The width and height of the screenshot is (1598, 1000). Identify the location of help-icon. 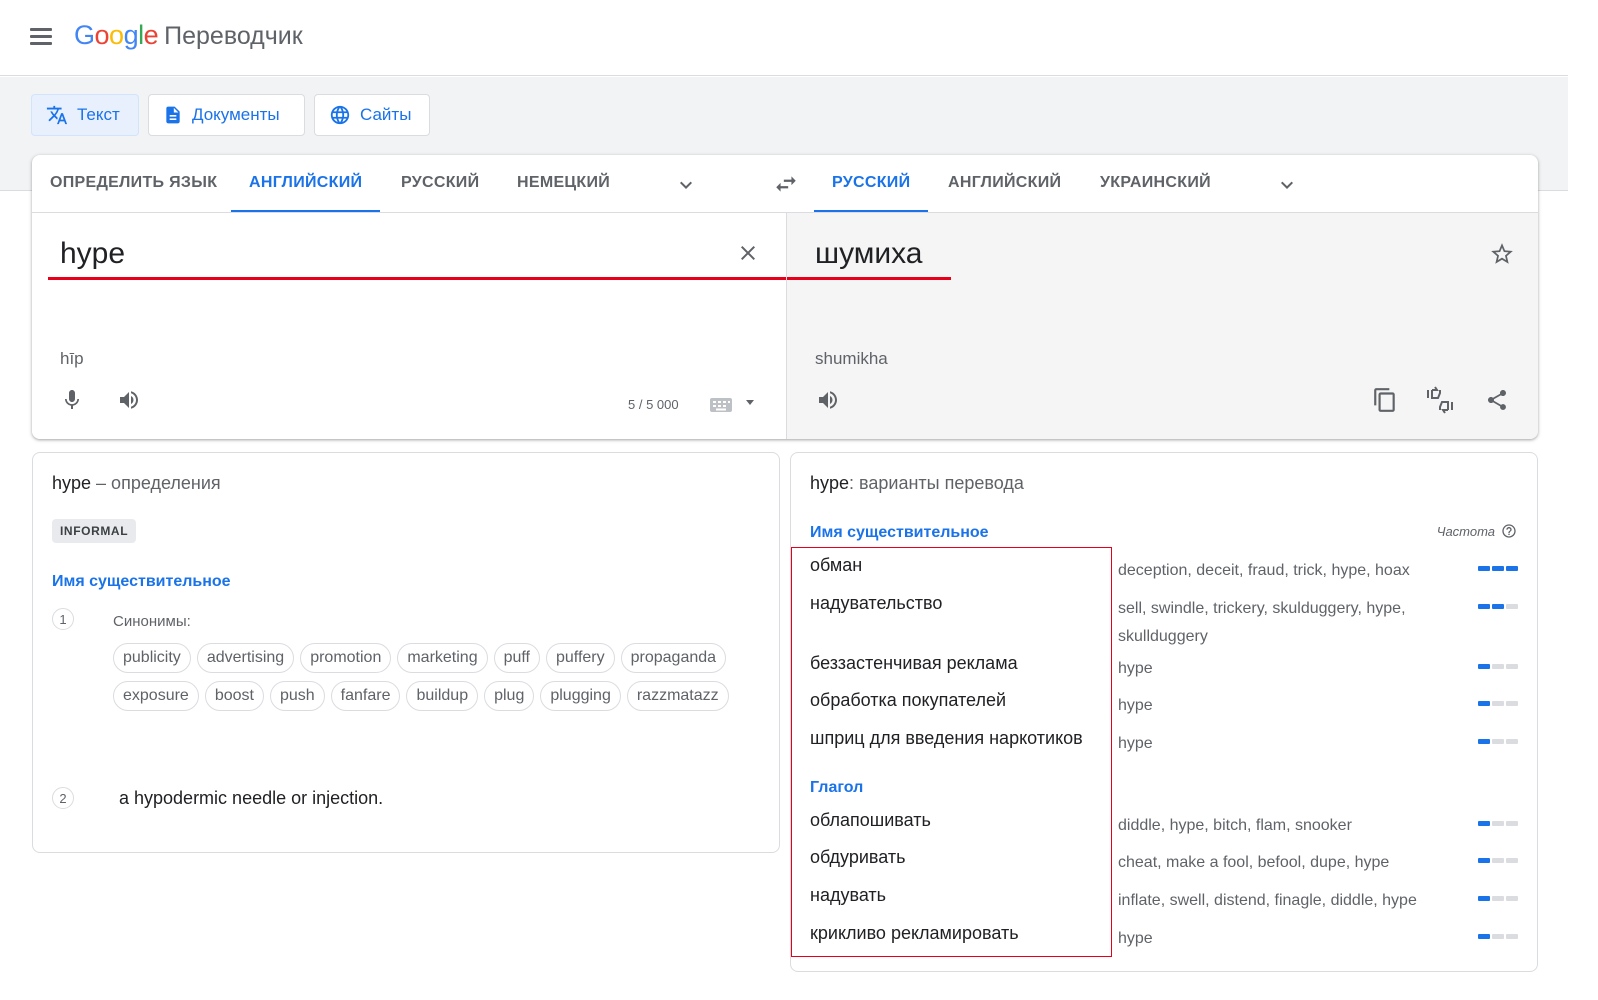
(1509, 531).